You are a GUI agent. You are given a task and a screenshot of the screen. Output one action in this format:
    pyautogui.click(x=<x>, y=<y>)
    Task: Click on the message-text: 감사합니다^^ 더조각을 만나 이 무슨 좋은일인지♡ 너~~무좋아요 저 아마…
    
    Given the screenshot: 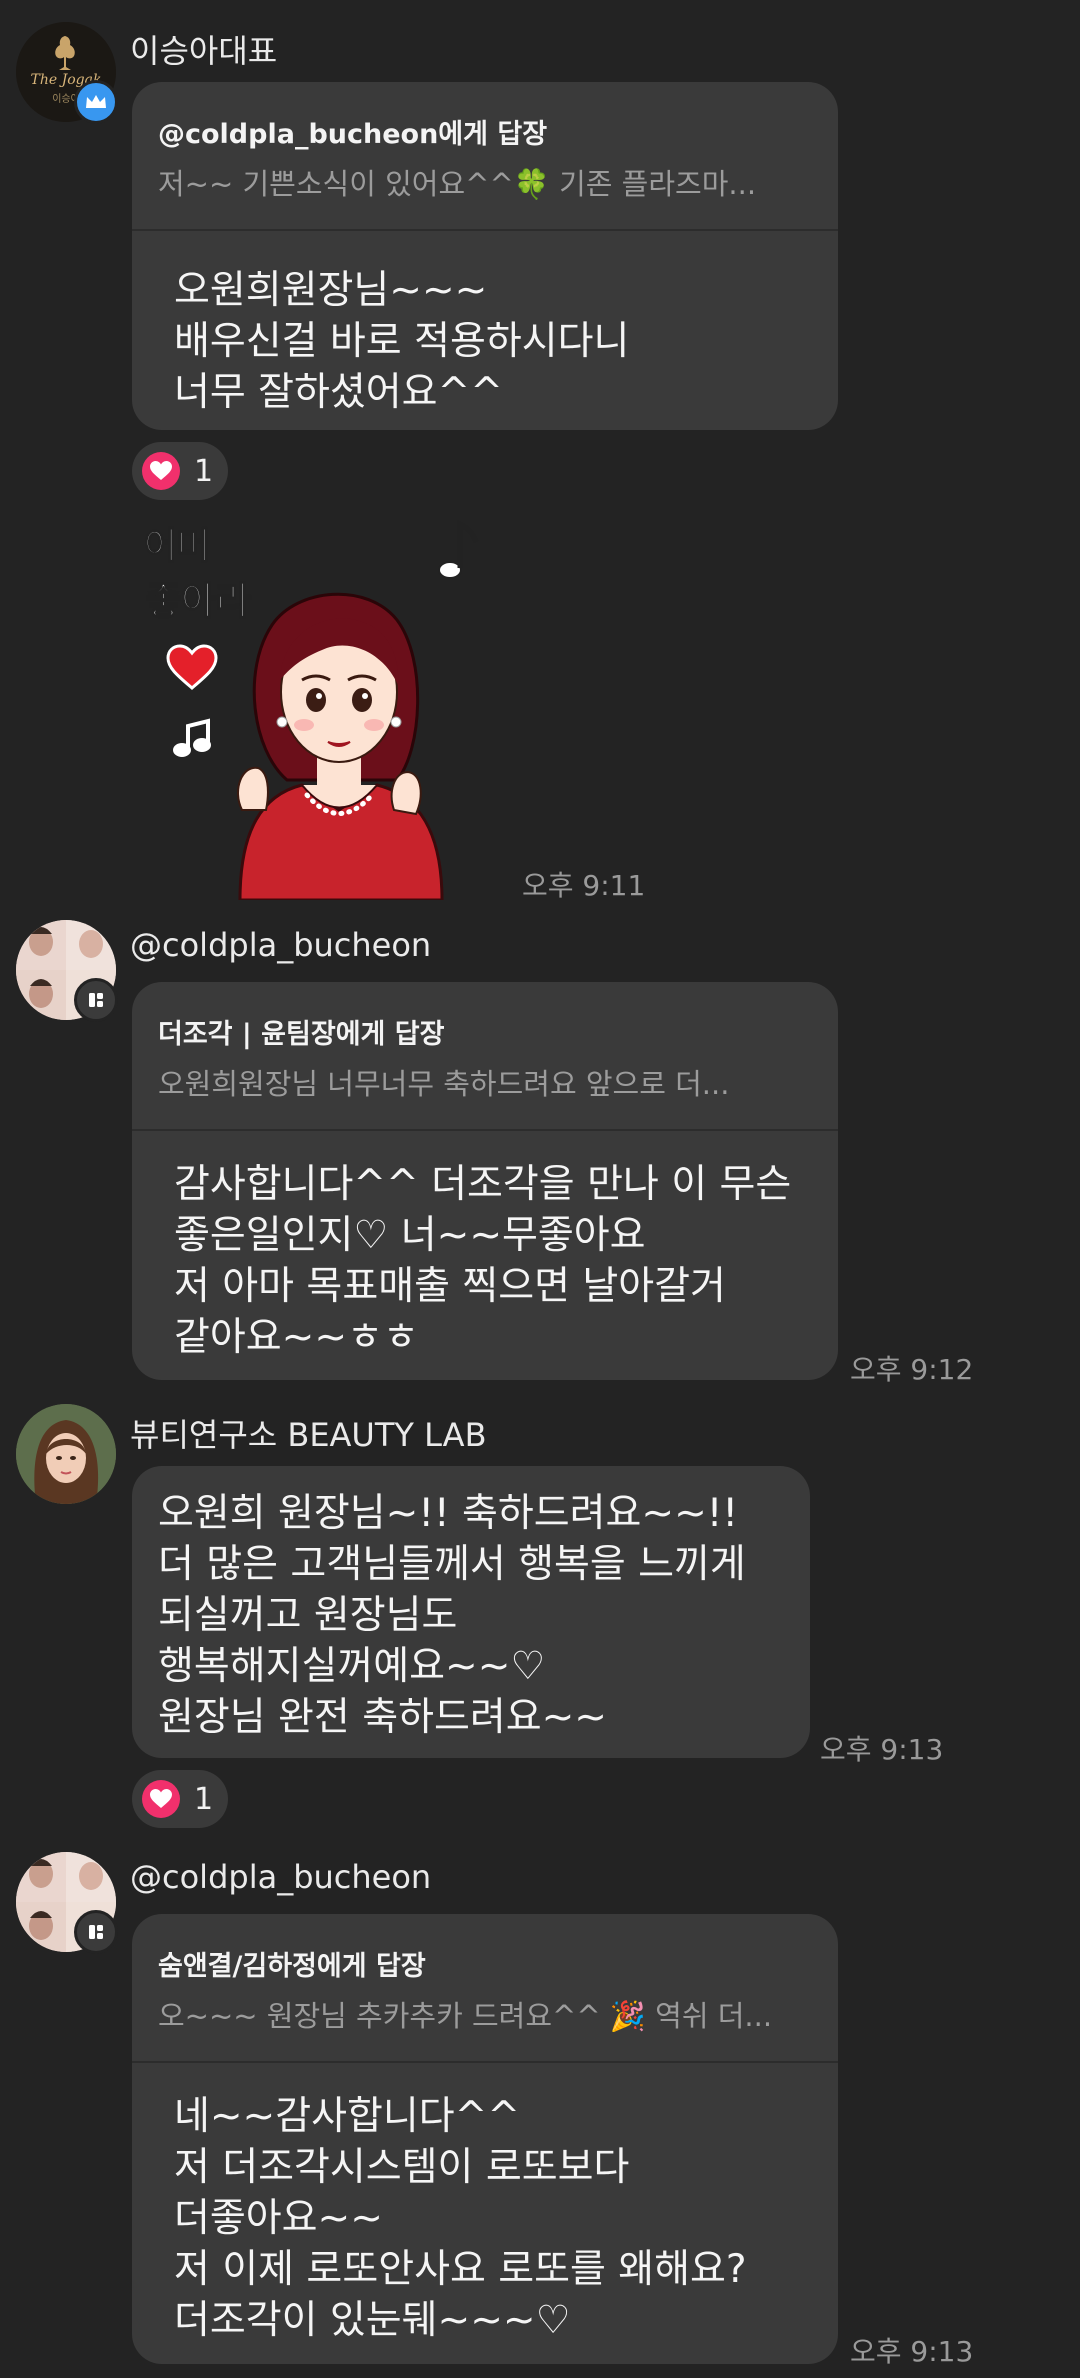 What is the action you would take?
    pyautogui.click(x=483, y=1261)
    